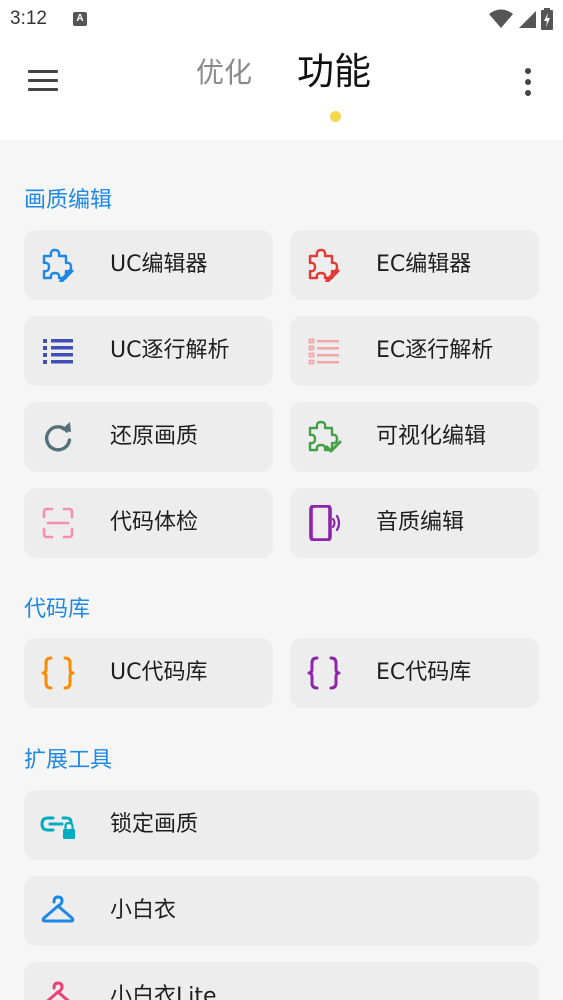 This screenshot has width=563, height=1000. What do you see at coordinates (80, 19) in the screenshot?
I see `notification-icon: A` at bounding box center [80, 19].